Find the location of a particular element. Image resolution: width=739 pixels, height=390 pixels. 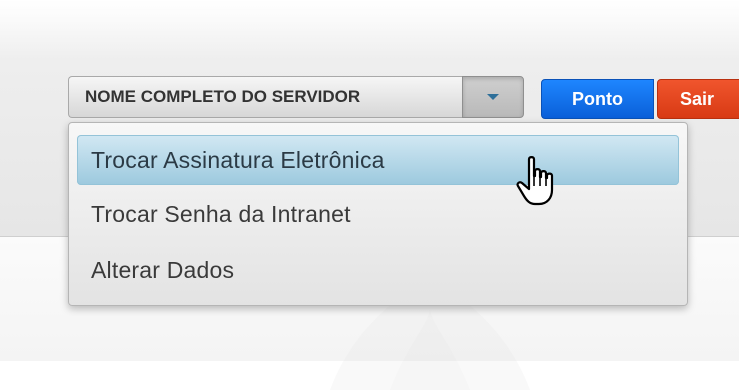

menu-item-trocar-assinatura: Trocar Assinatura Eletrônica is located at coordinates (378, 160).